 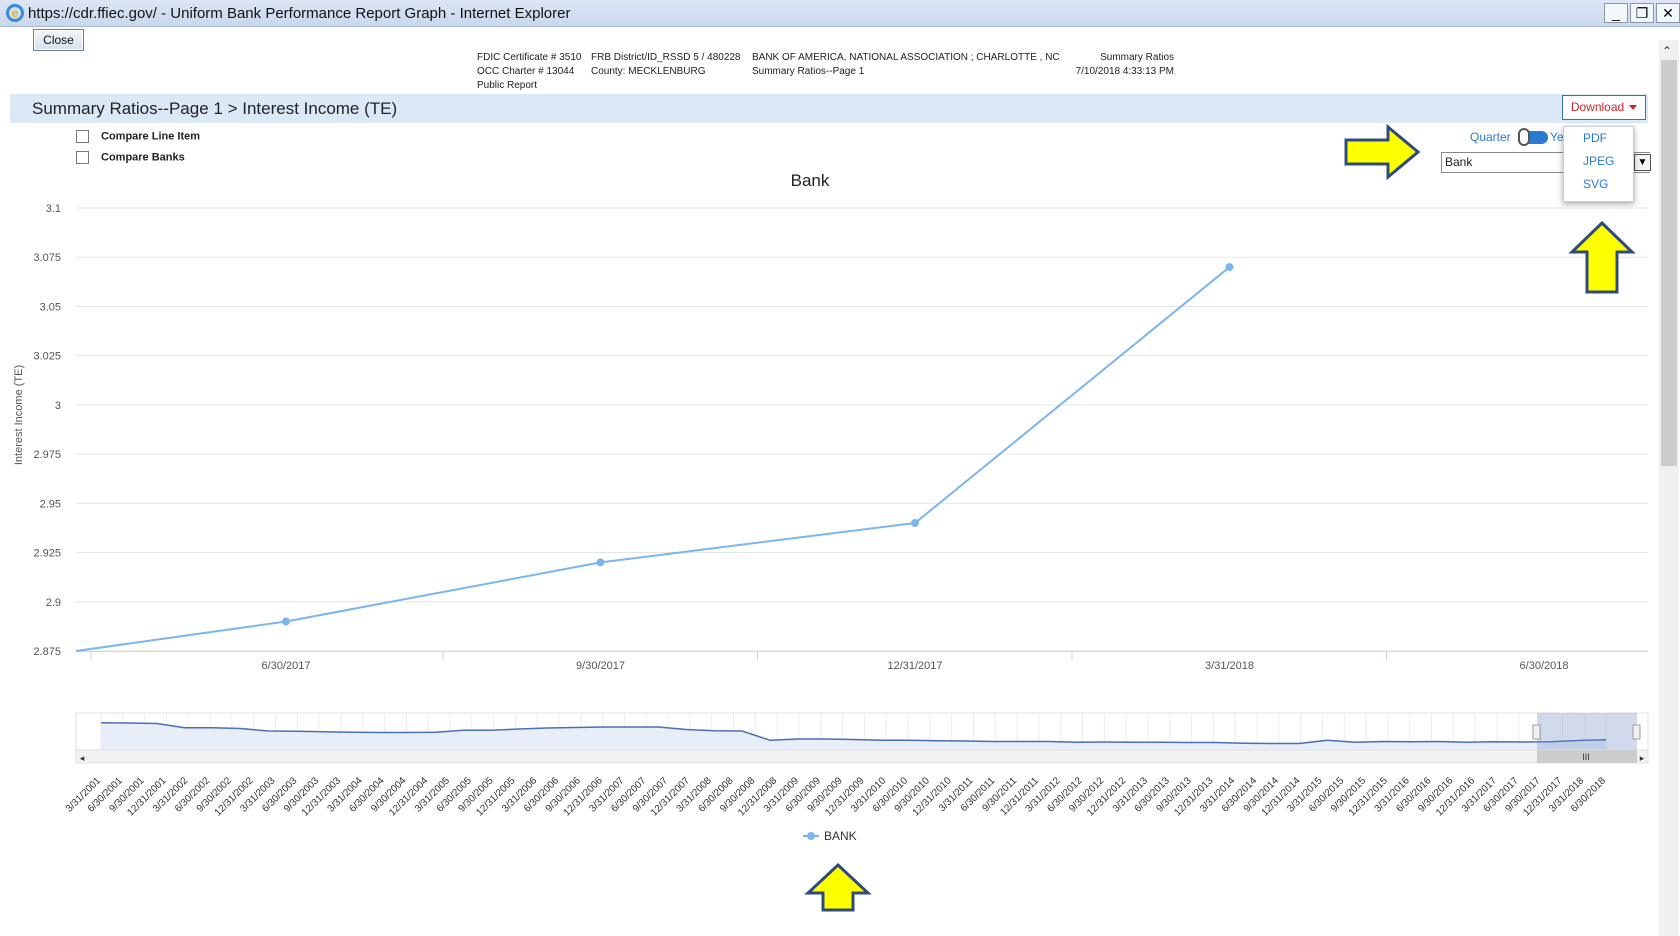 What do you see at coordinates (600, 666) in the screenshot?
I see `x-tick-label: 9/30/2017` at bounding box center [600, 666].